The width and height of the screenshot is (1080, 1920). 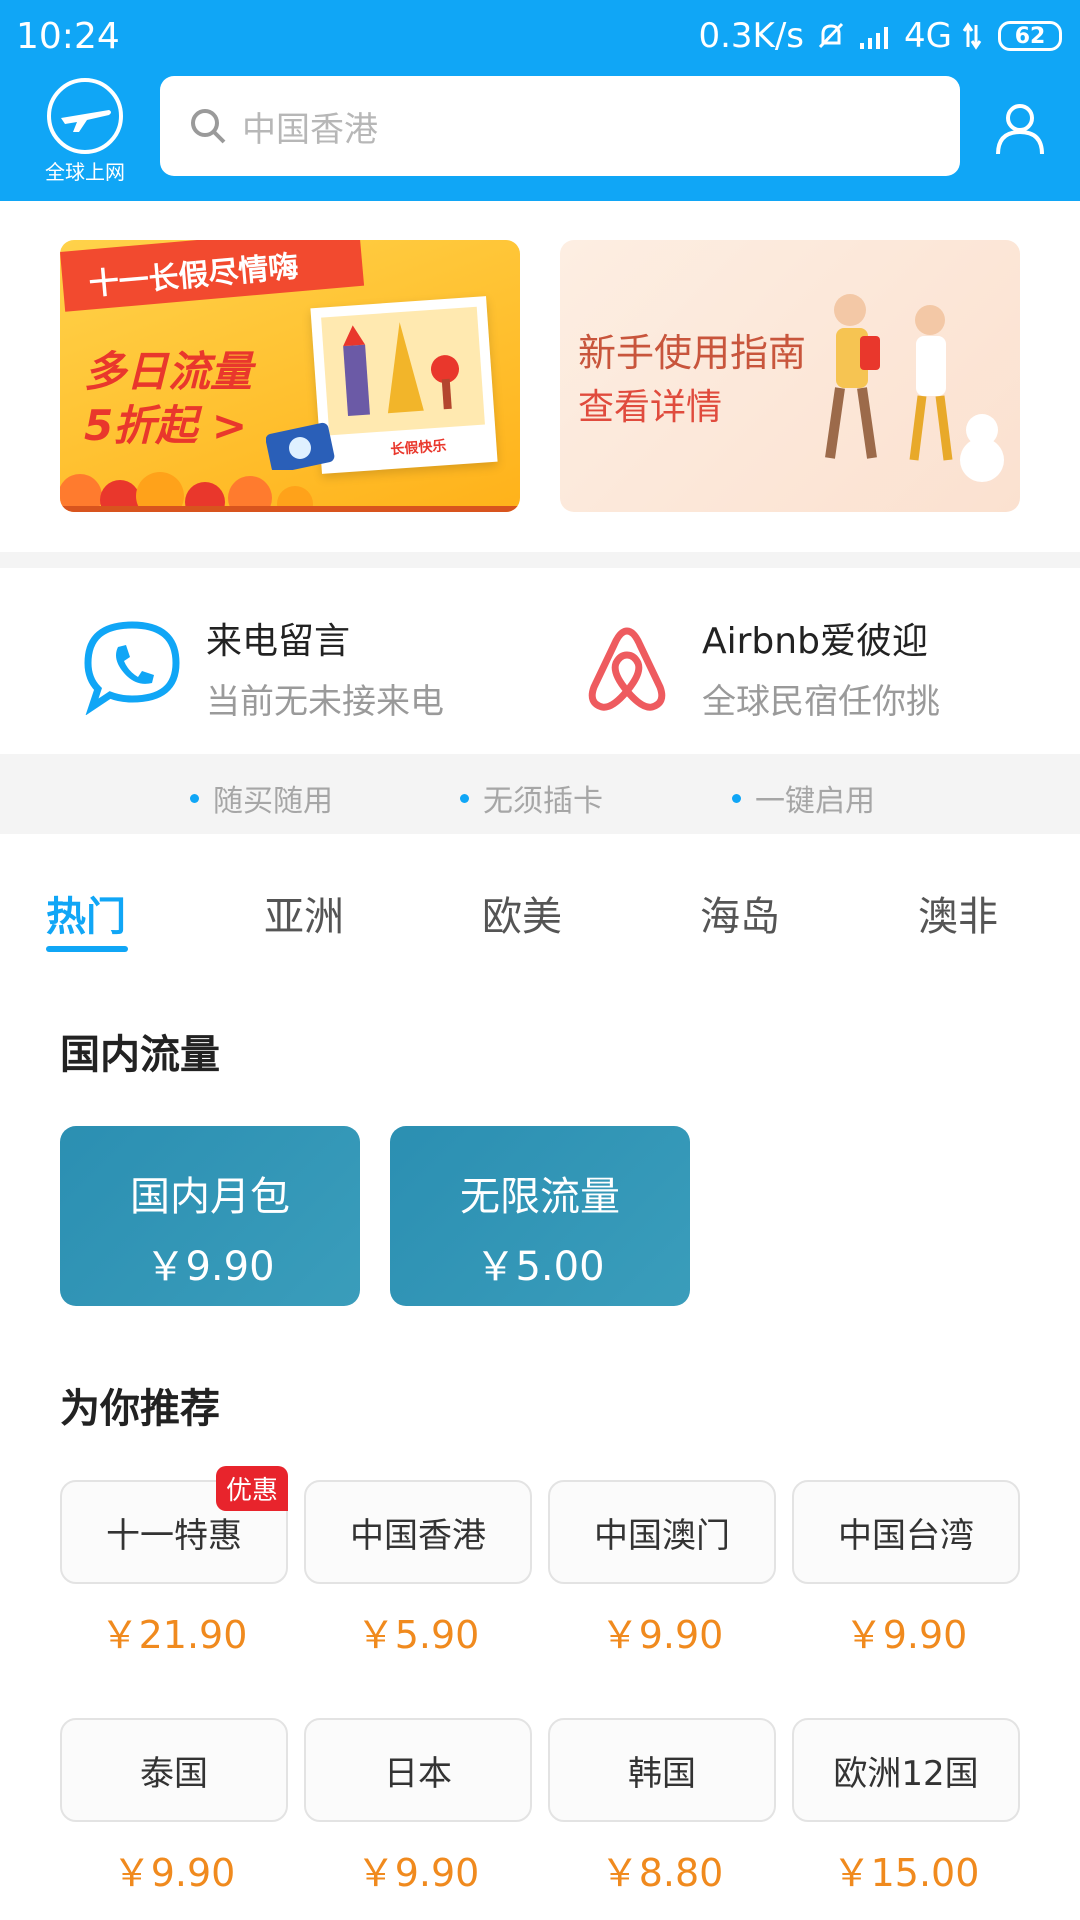 What do you see at coordinates (210, 1197) in the screenshot?
I see `package-name: 国内月包` at bounding box center [210, 1197].